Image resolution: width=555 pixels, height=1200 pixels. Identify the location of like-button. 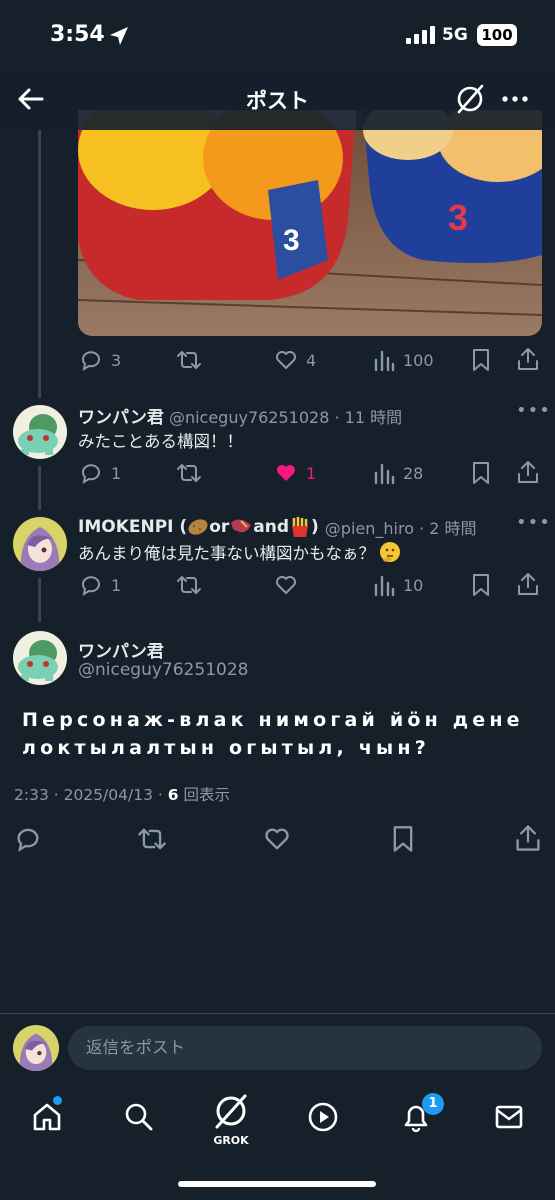
(286, 585).